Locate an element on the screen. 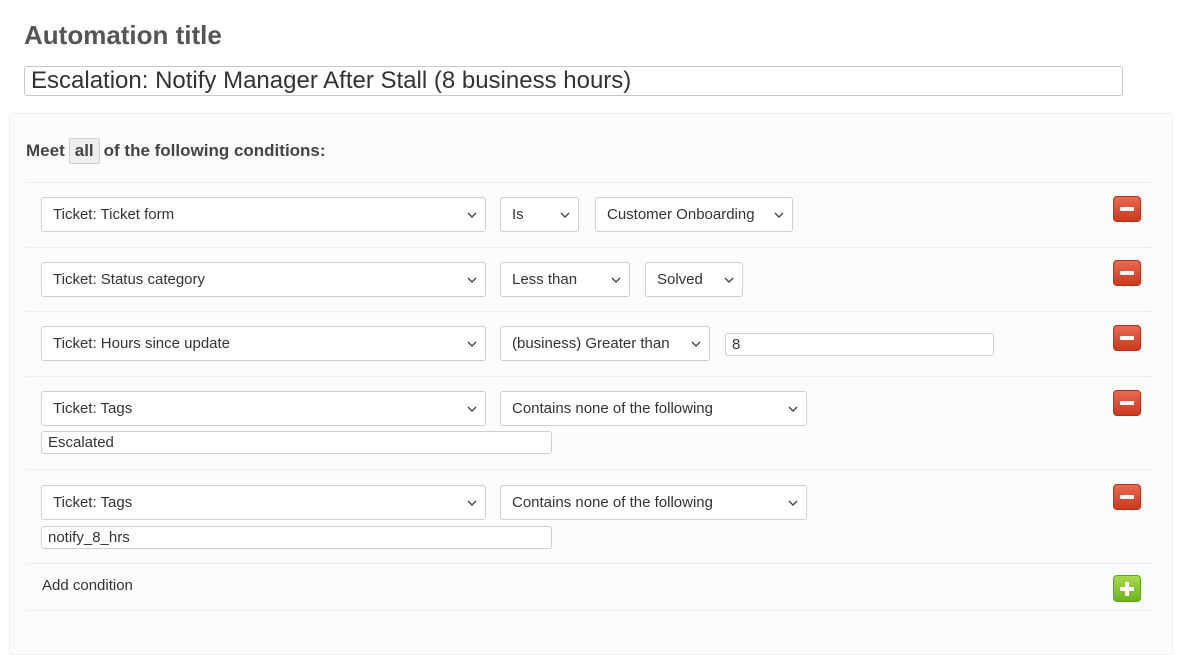 This screenshot has width=1200, height=655. condition-operator-value: Less than is located at coordinates (545, 279).